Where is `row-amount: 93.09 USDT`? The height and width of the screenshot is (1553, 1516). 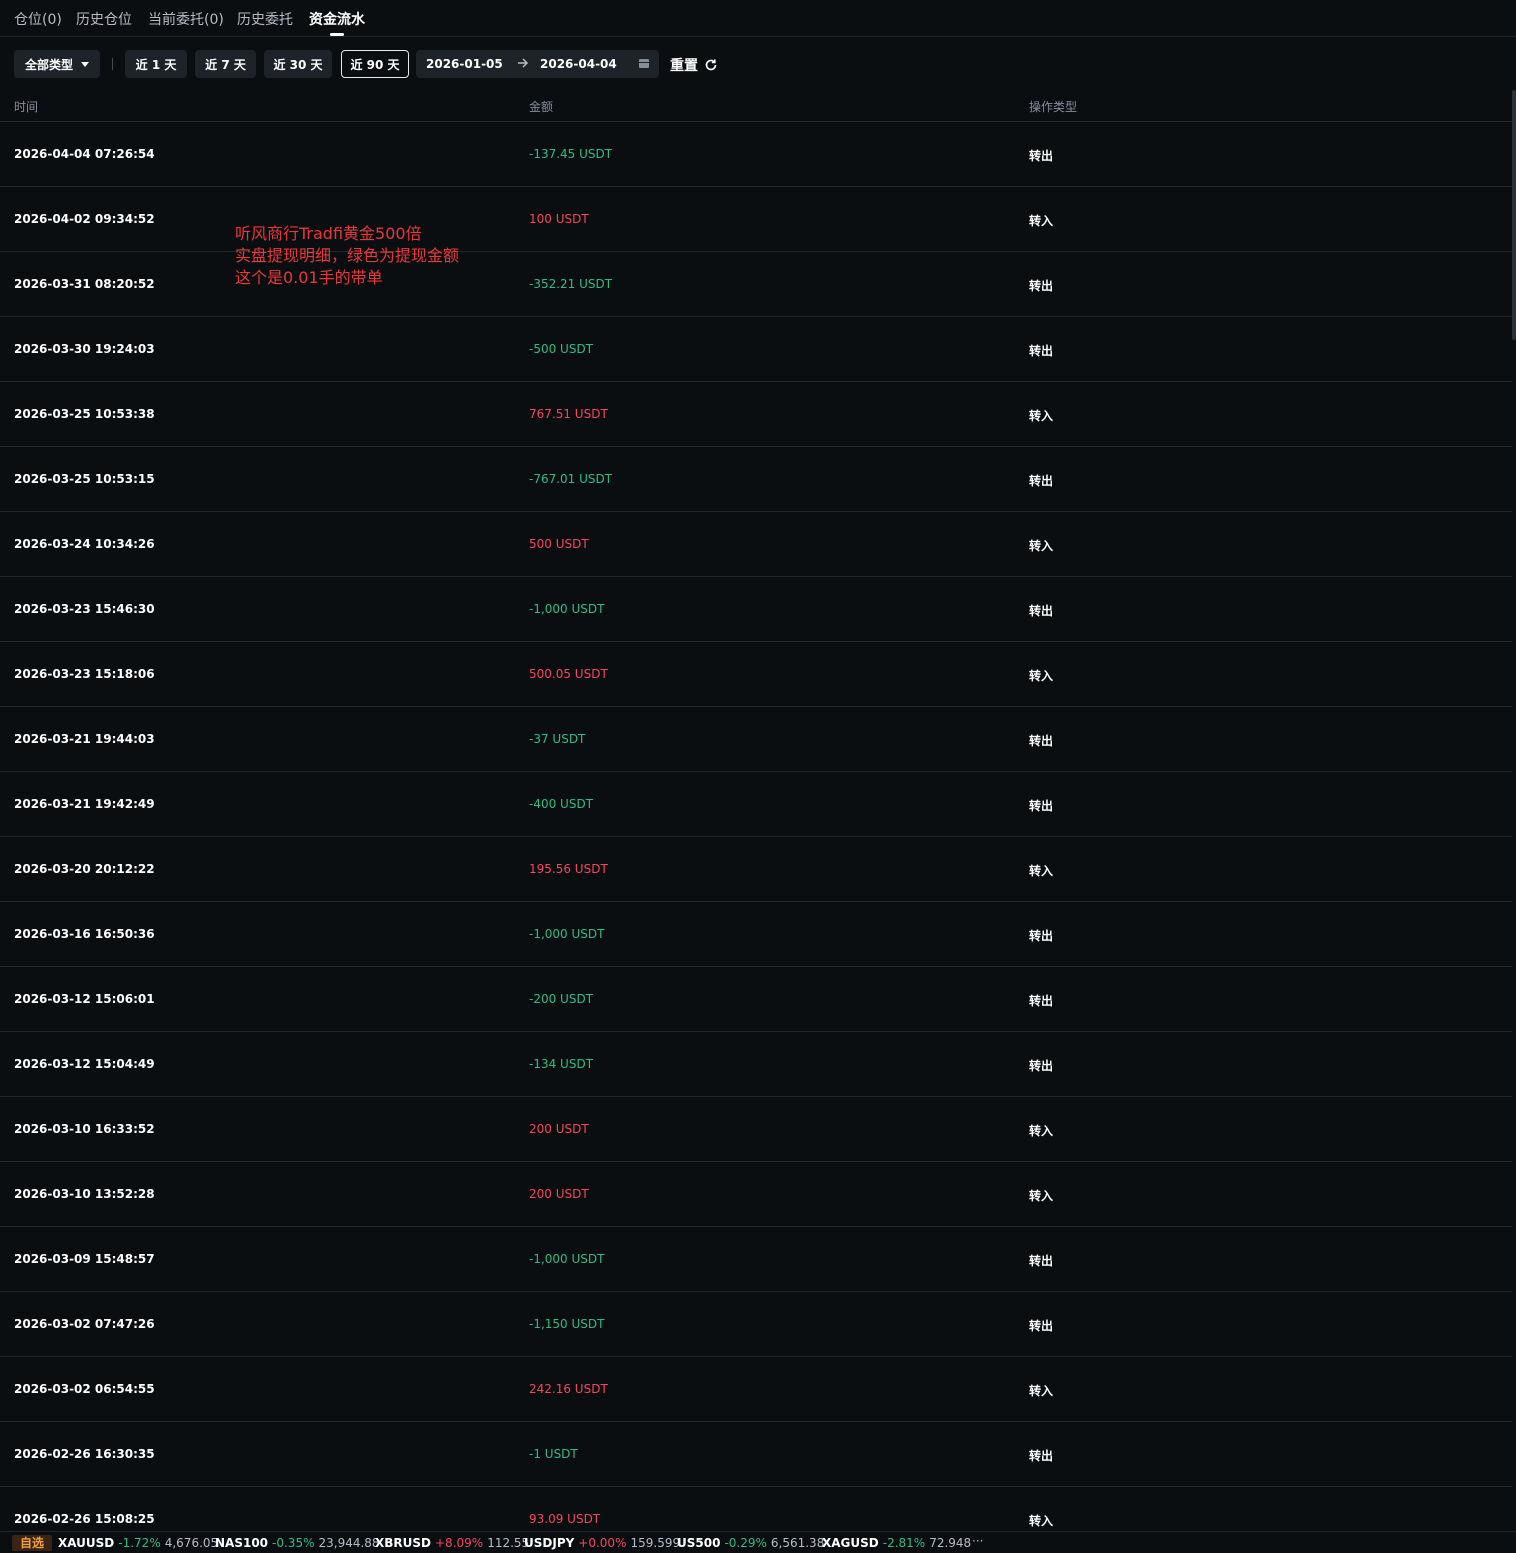 row-amount: 93.09 USDT is located at coordinates (565, 1519).